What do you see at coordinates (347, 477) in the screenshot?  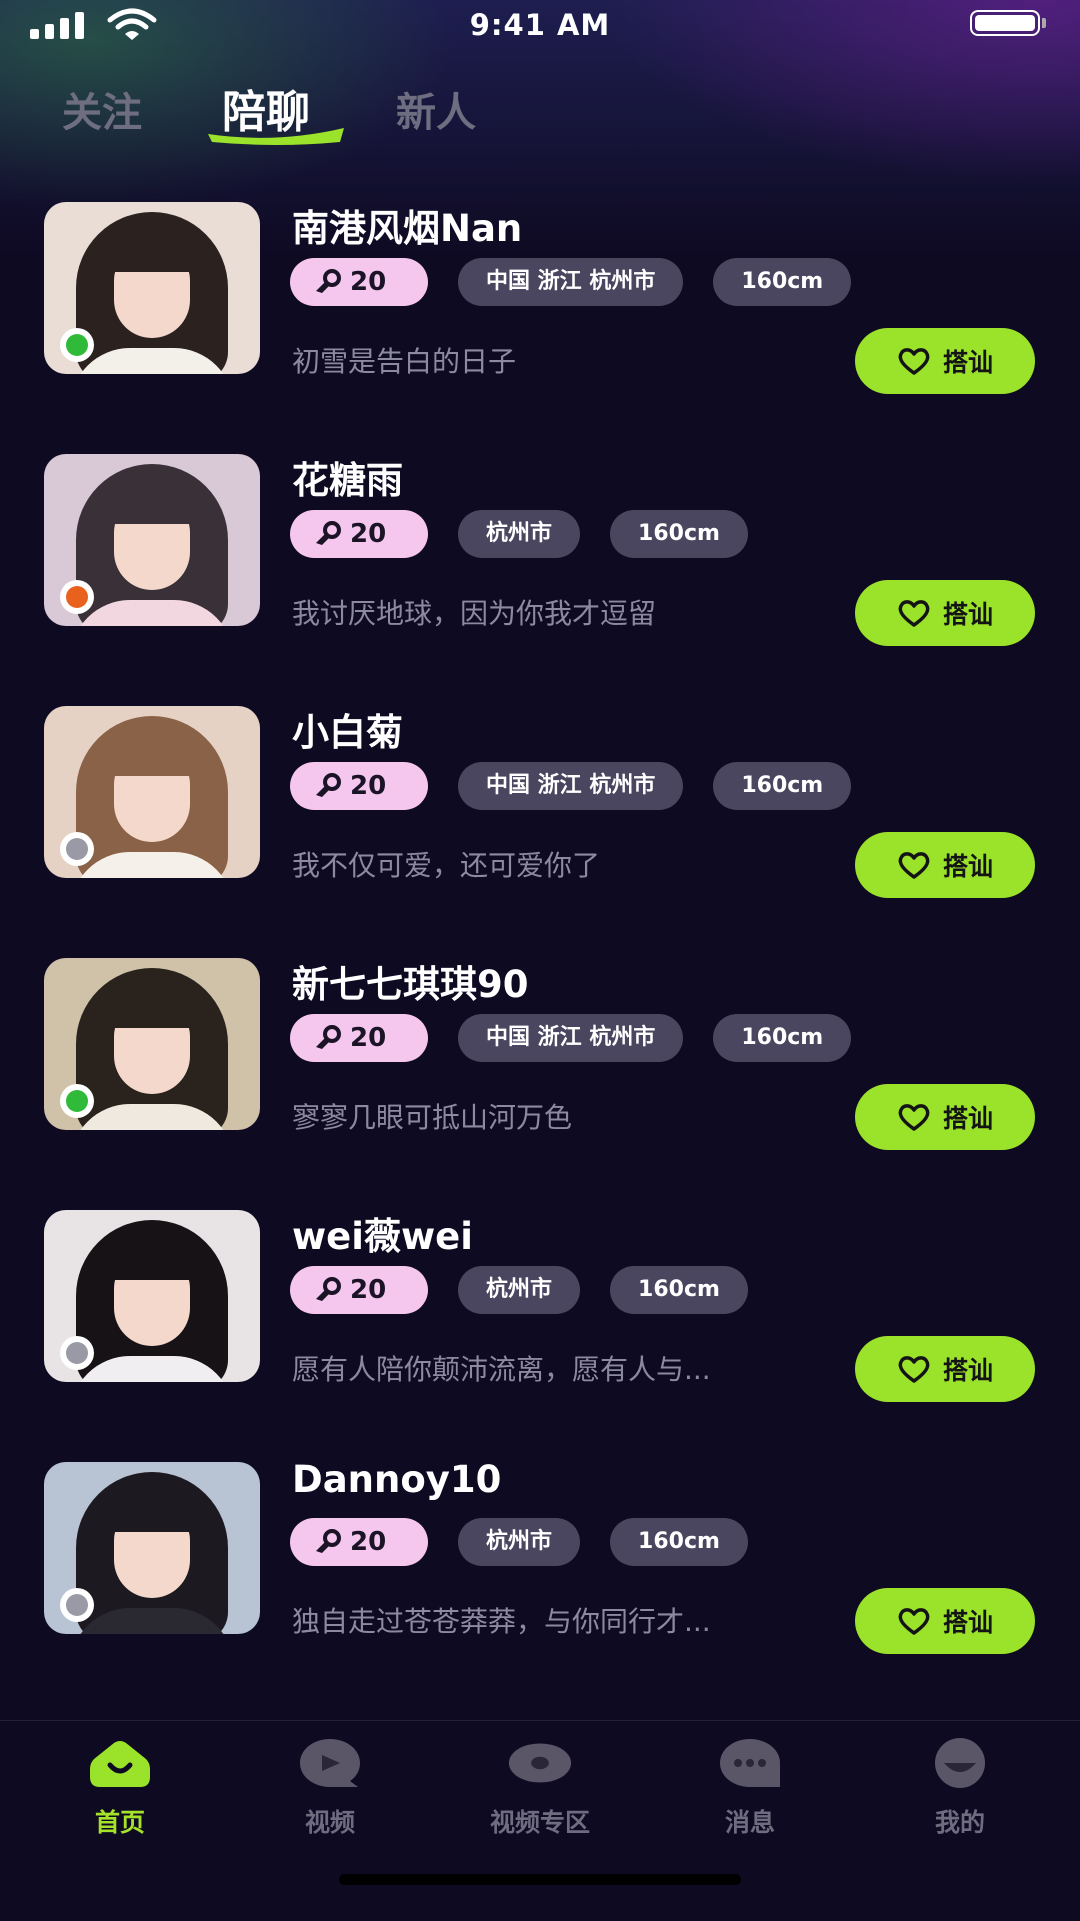 I see `user-name: 花糖雨` at bounding box center [347, 477].